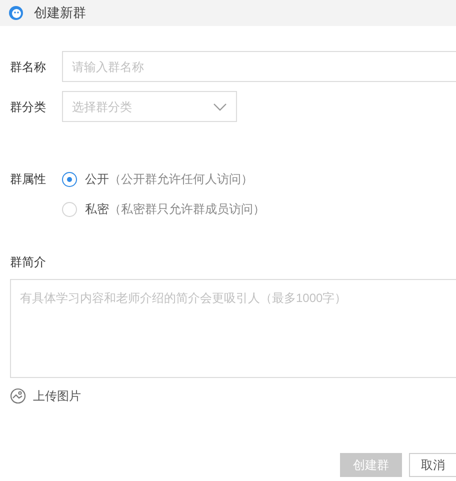 Image resolution: width=456 pixels, height=481 pixels. Describe the element at coordinates (28, 179) in the screenshot. I see `field-label: 群属性` at that location.